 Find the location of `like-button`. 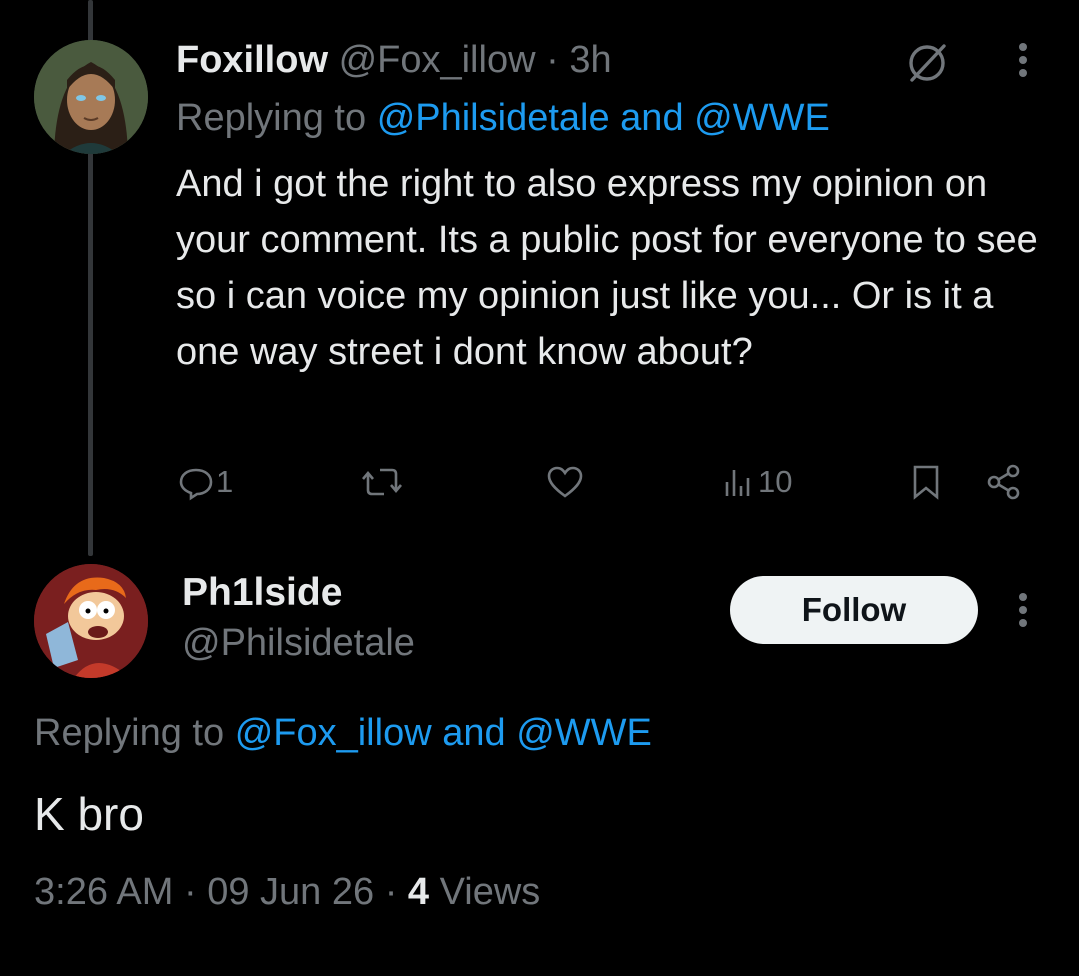

like-button is located at coordinates (565, 482).